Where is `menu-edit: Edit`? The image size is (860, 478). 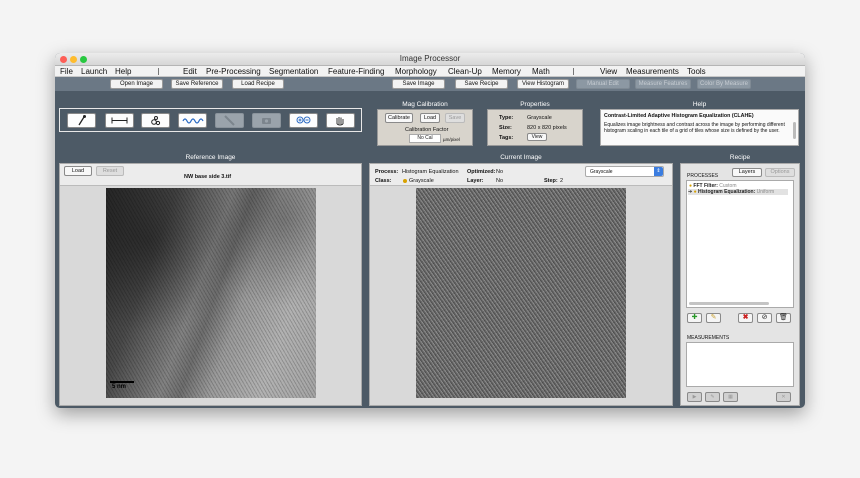 menu-edit: Edit is located at coordinates (190, 71).